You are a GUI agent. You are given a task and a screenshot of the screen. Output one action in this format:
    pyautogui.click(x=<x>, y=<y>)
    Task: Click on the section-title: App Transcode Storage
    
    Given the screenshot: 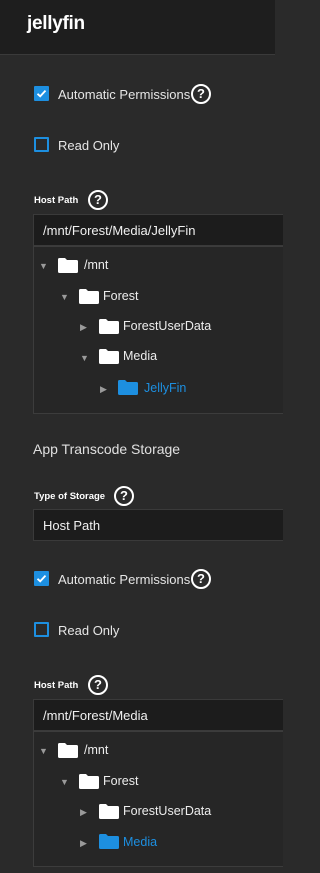 What is the action you would take?
    pyautogui.click(x=107, y=449)
    